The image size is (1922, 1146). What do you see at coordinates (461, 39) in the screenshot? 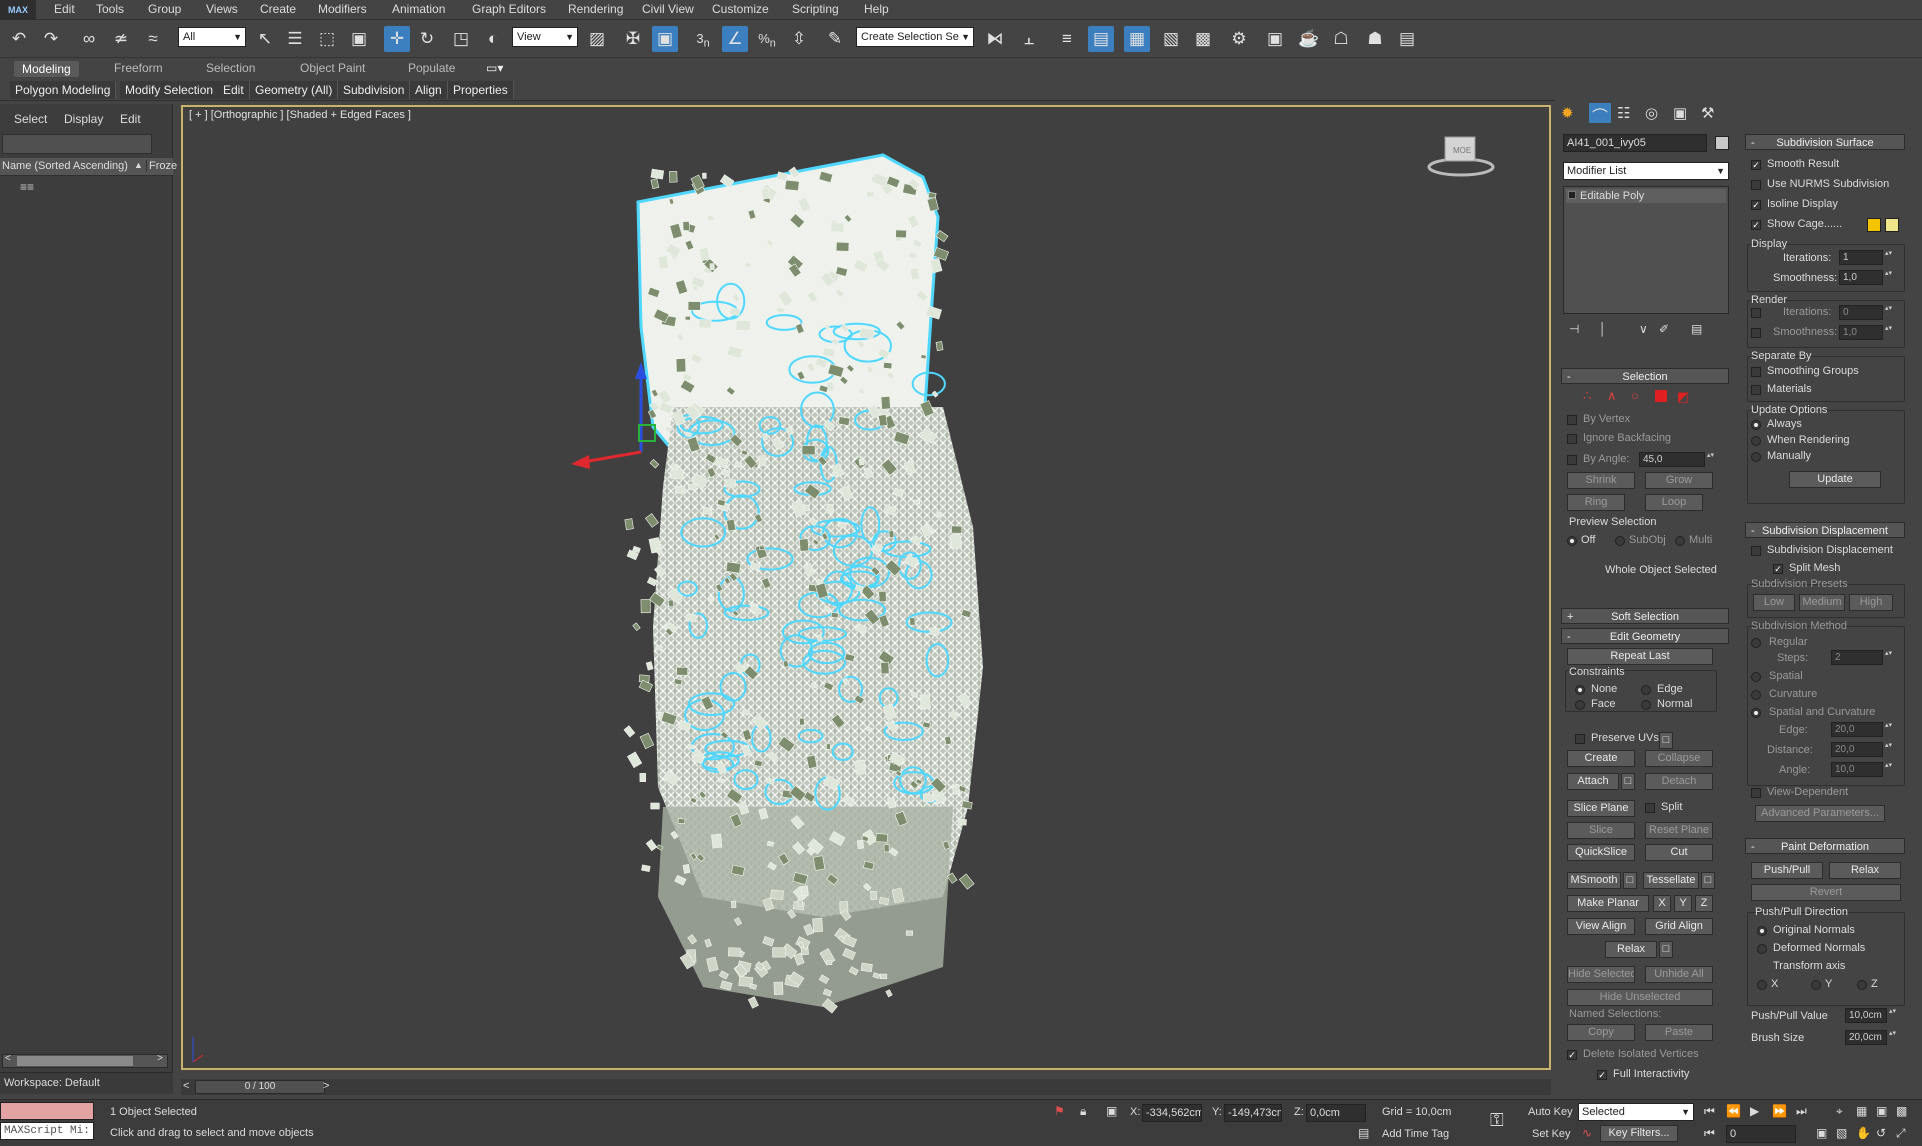
I see `scale-icon: ◳` at bounding box center [461, 39].